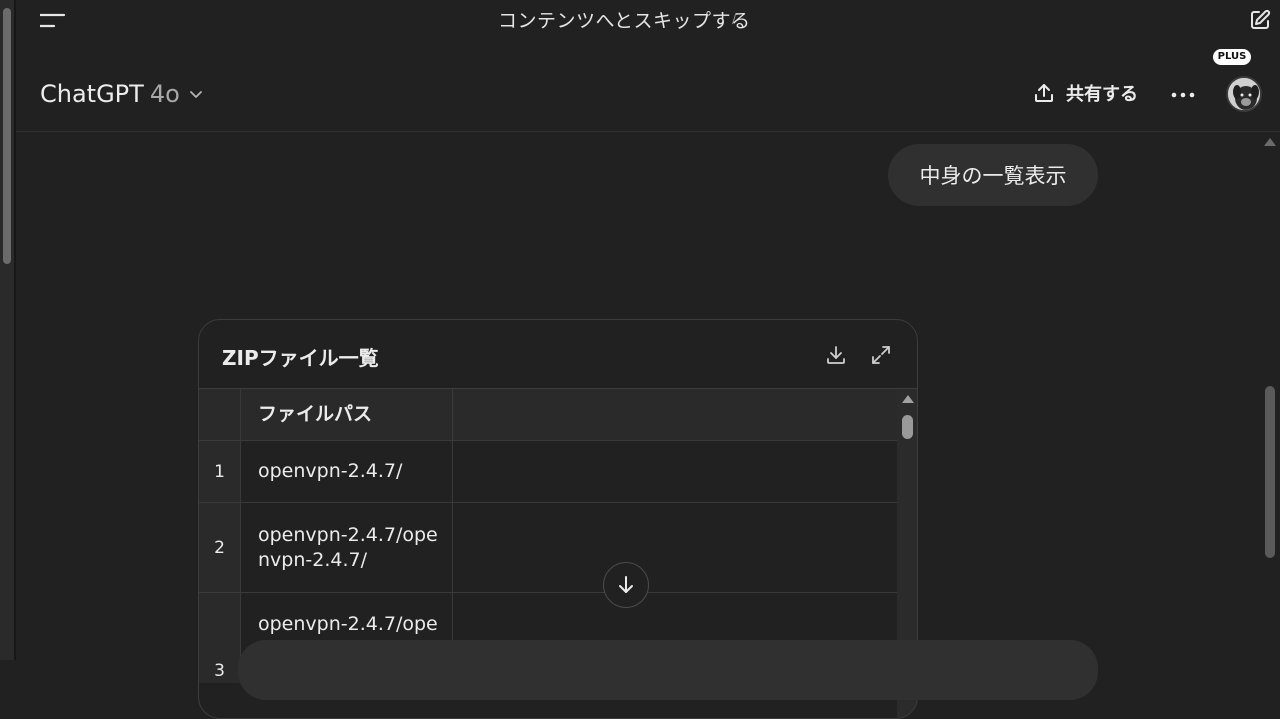 This screenshot has width=1280, height=719. What do you see at coordinates (220, 547) in the screenshot?
I see `row-index: 2` at bounding box center [220, 547].